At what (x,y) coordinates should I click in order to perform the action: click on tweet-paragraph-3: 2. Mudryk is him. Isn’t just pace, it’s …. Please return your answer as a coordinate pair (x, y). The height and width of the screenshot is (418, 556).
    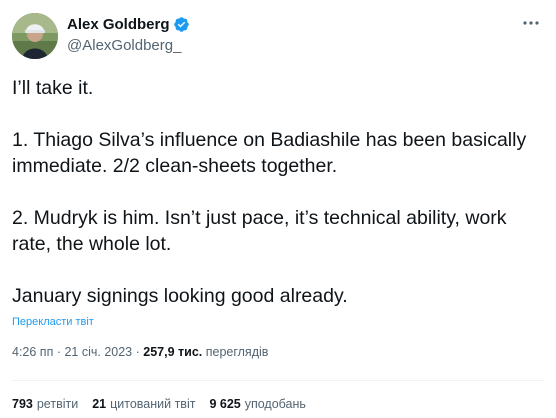
    Looking at the image, I should click on (259, 231).